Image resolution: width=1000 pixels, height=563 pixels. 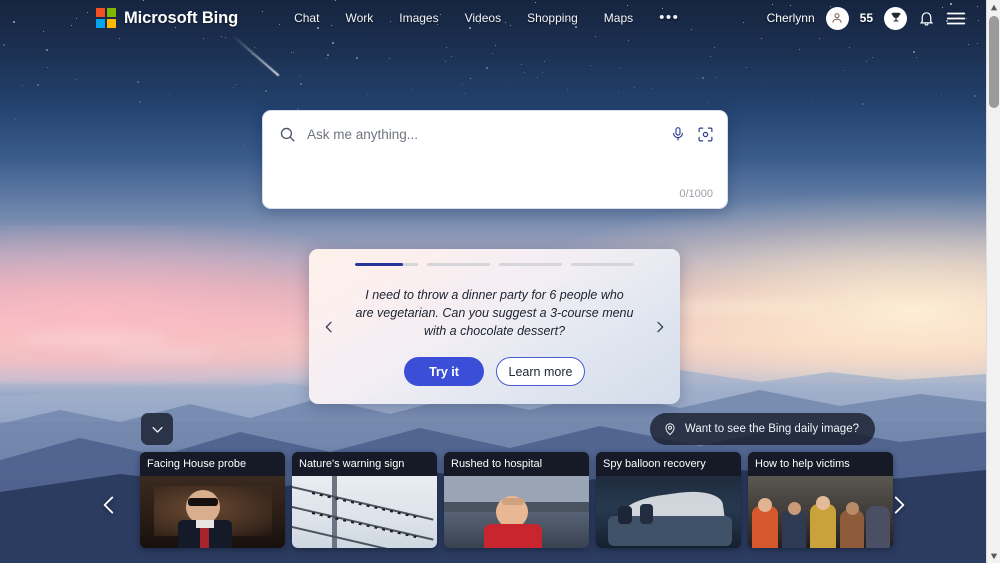 I want to click on nav-item-images: Images, so click(x=418, y=18).